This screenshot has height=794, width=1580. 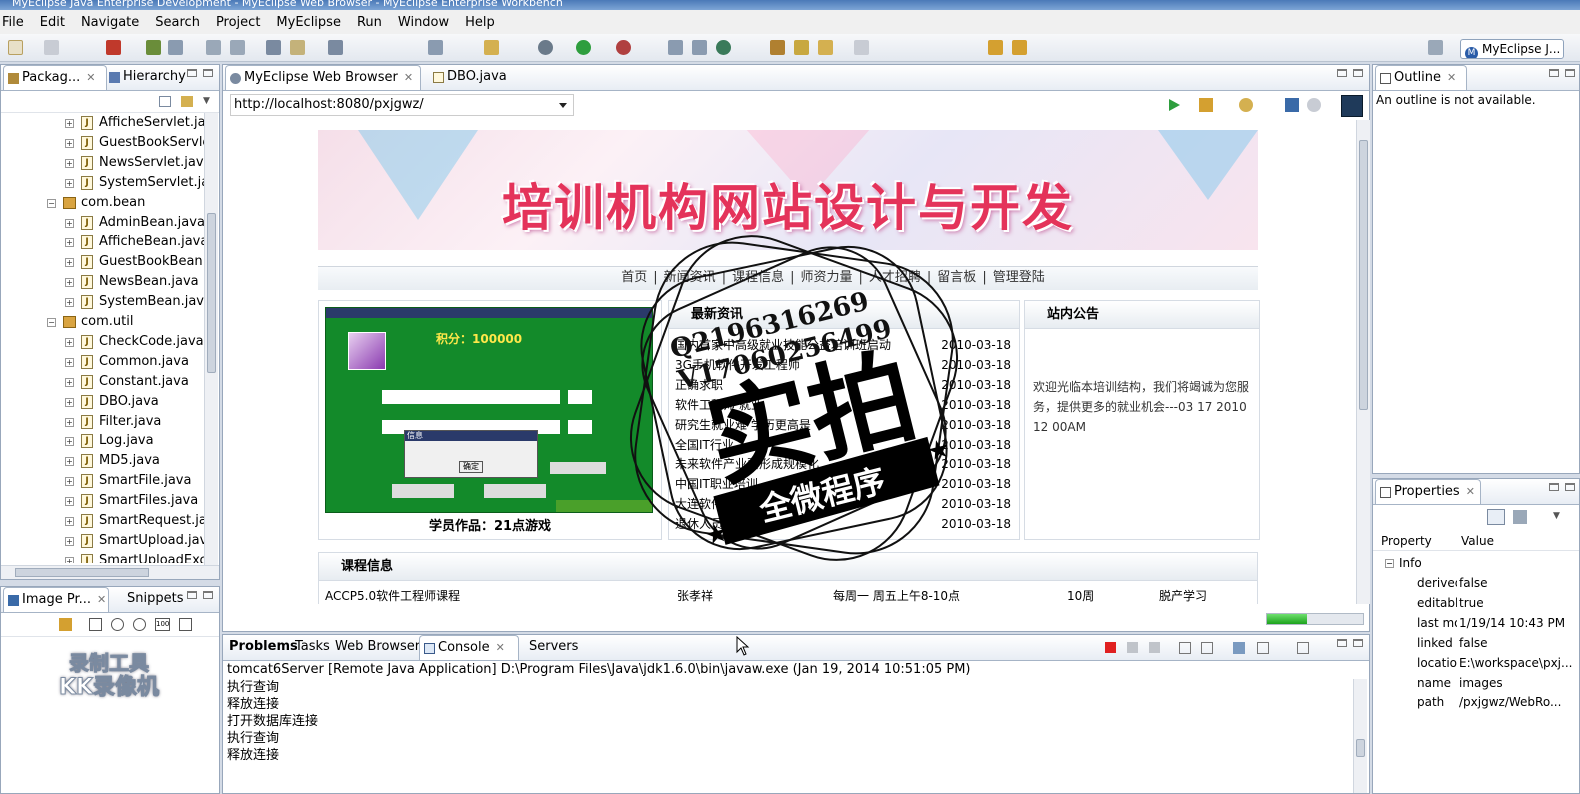 I want to click on refresh-icon, so click(x=1314, y=105).